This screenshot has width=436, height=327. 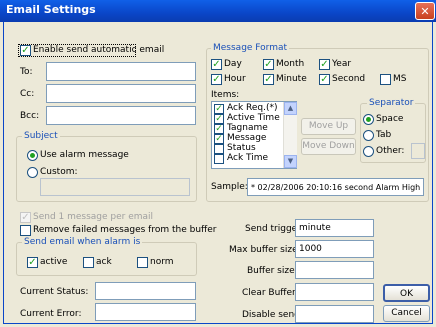 I want to click on ms-checkbox, so click(x=385, y=79).